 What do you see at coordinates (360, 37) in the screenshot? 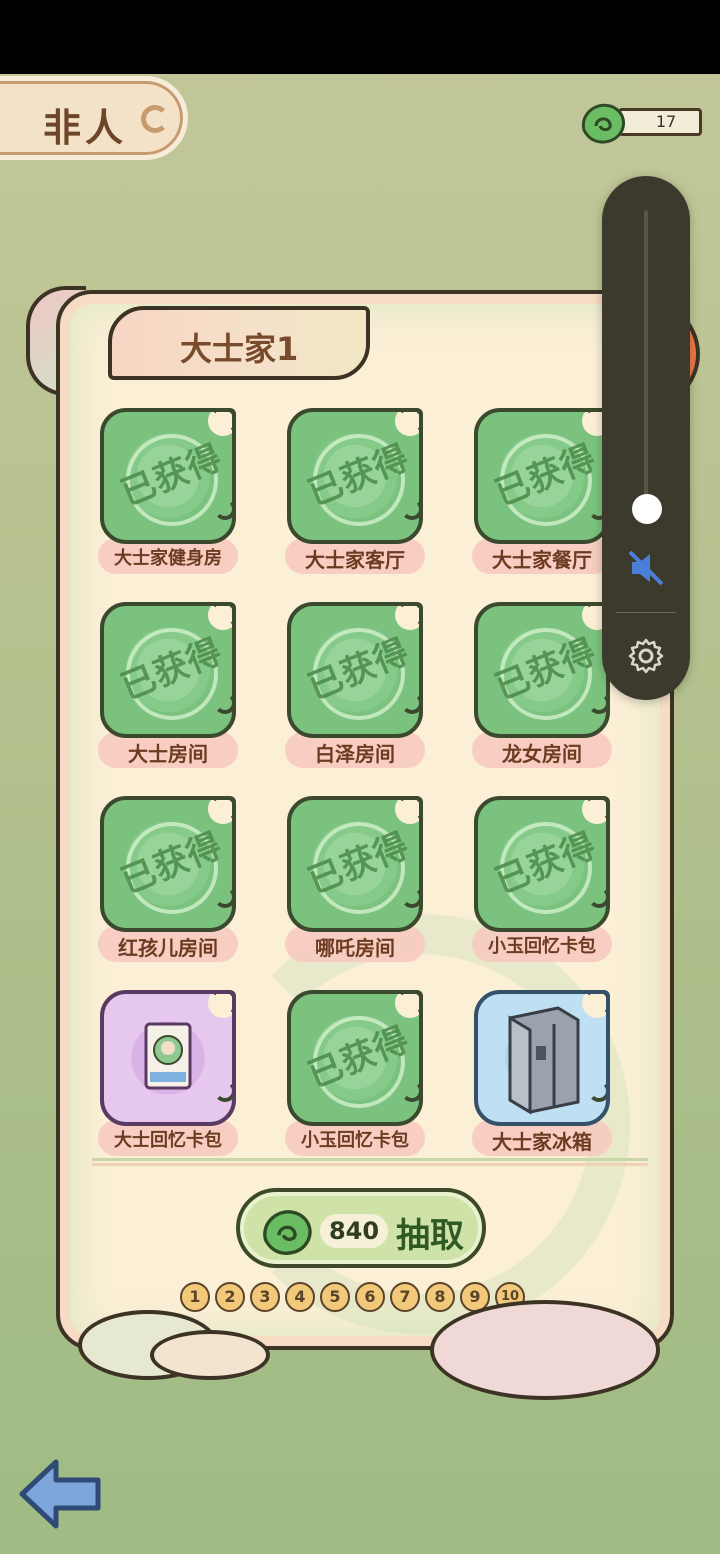
I see `status-bar` at bounding box center [360, 37].